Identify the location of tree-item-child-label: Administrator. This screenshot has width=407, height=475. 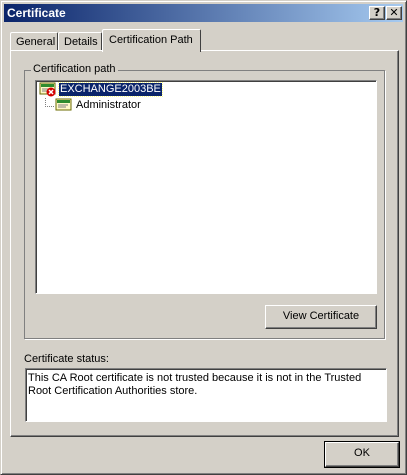
(108, 105).